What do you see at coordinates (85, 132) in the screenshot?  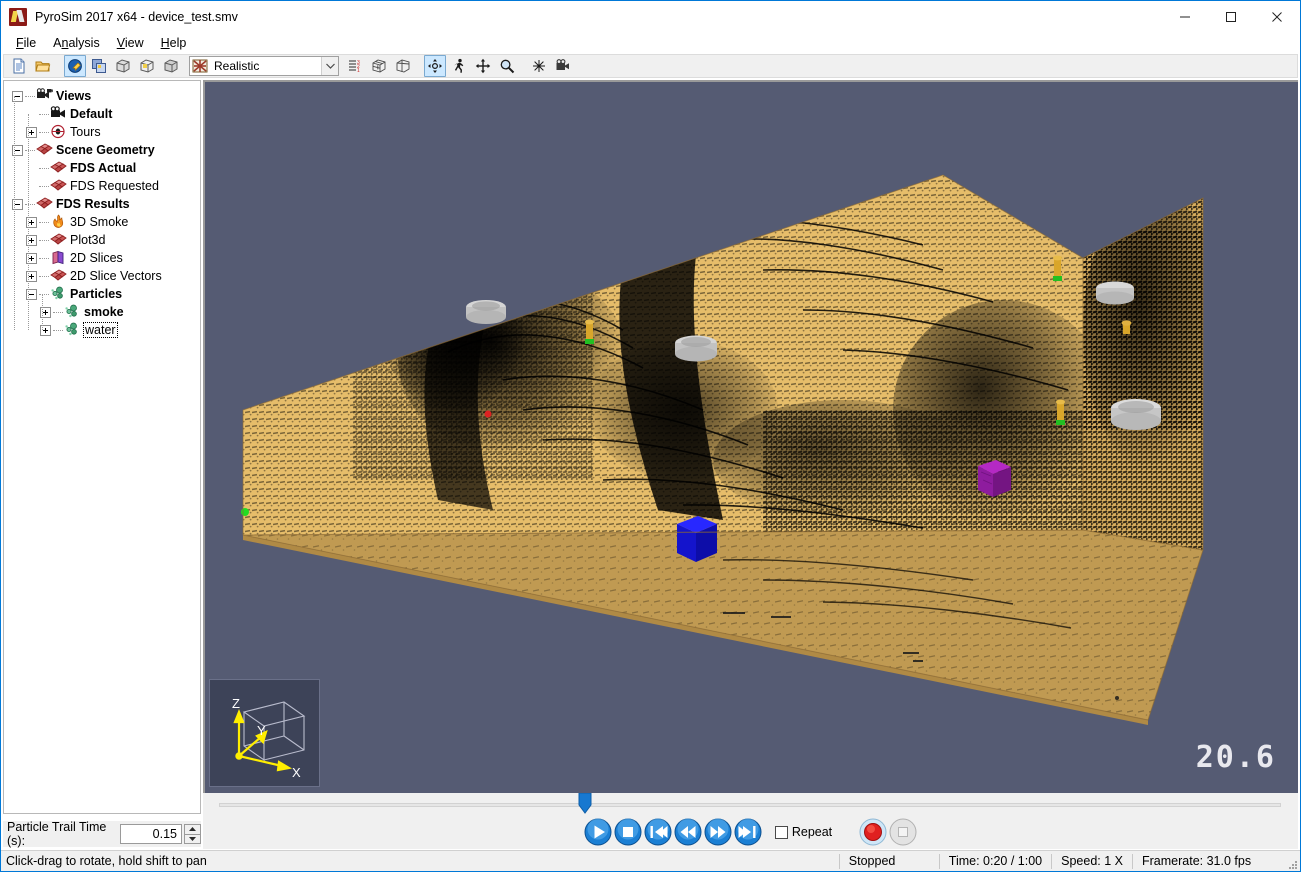 I see `tree-item-label: Tours` at bounding box center [85, 132].